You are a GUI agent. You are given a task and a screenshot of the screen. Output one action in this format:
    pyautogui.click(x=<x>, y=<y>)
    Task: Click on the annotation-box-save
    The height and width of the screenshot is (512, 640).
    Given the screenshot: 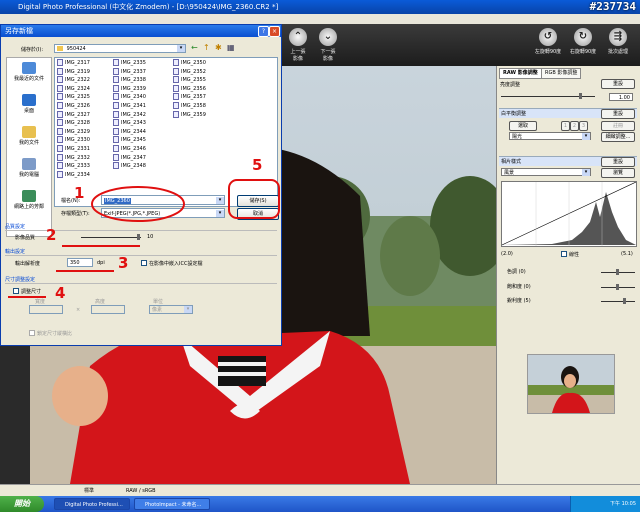 What is the action you would take?
    pyautogui.click(x=254, y=199)
    